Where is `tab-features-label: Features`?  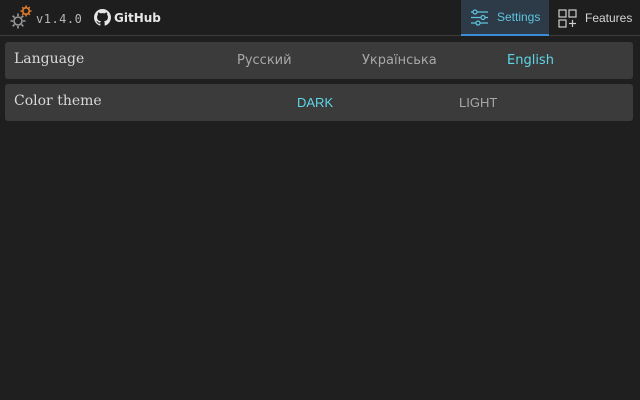
tab-features-label: Features is located at coordinates (609, 18).